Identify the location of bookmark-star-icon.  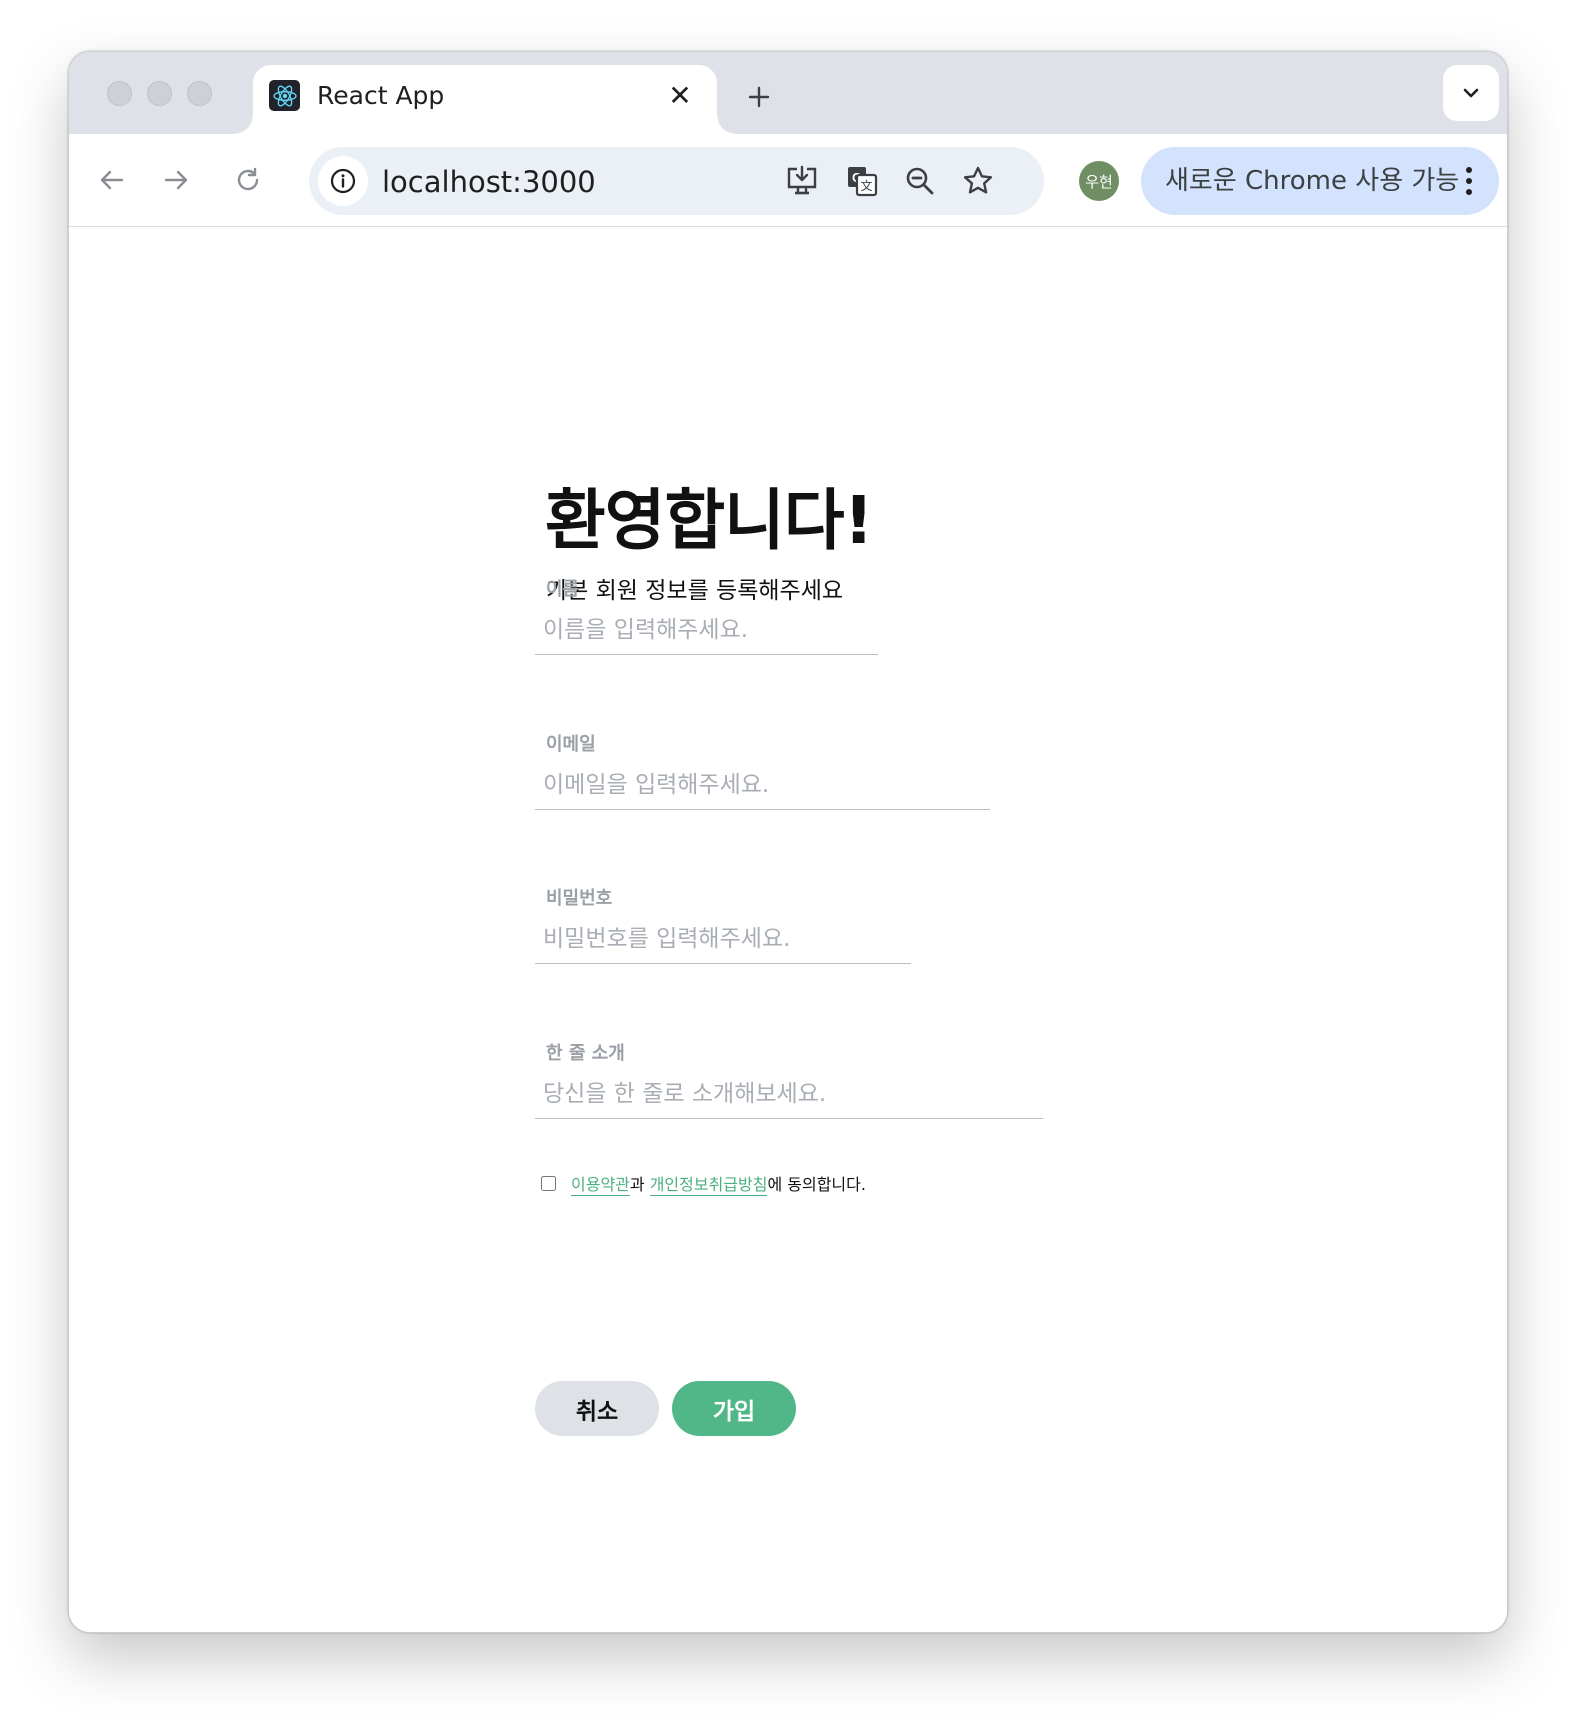
(978, 181).